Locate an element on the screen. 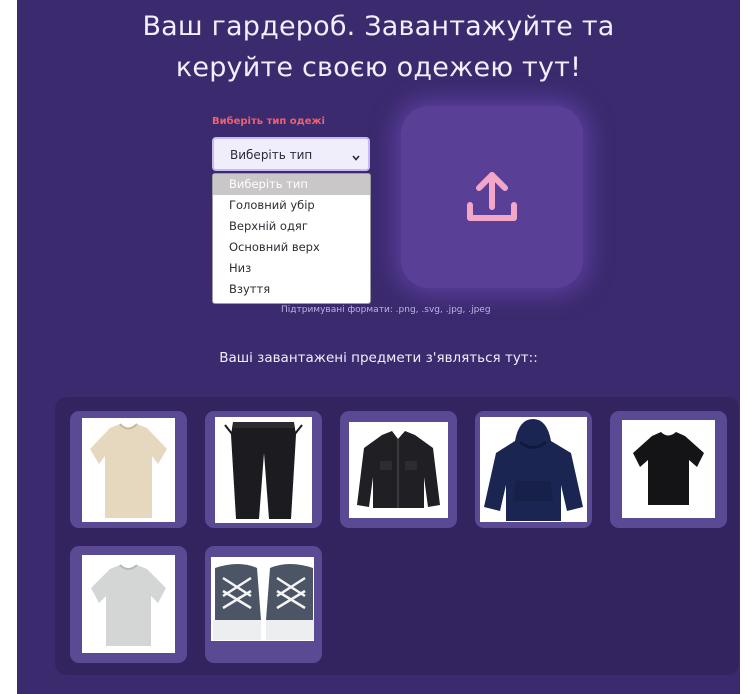 The image size is (755, 694). clothing-type-select: Виберіть тип is located at coordinates (291, 154).